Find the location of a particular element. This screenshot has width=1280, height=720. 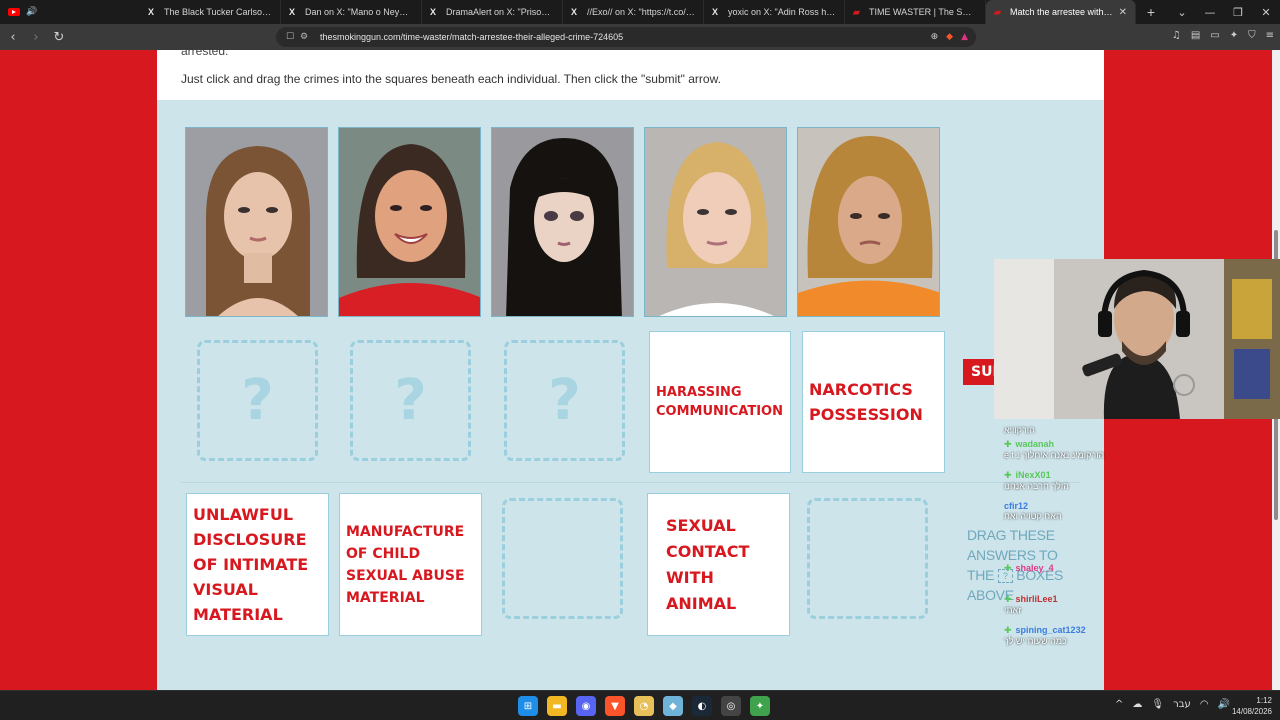

media-indicator: 🔊 is located at coordinates (70, 12).